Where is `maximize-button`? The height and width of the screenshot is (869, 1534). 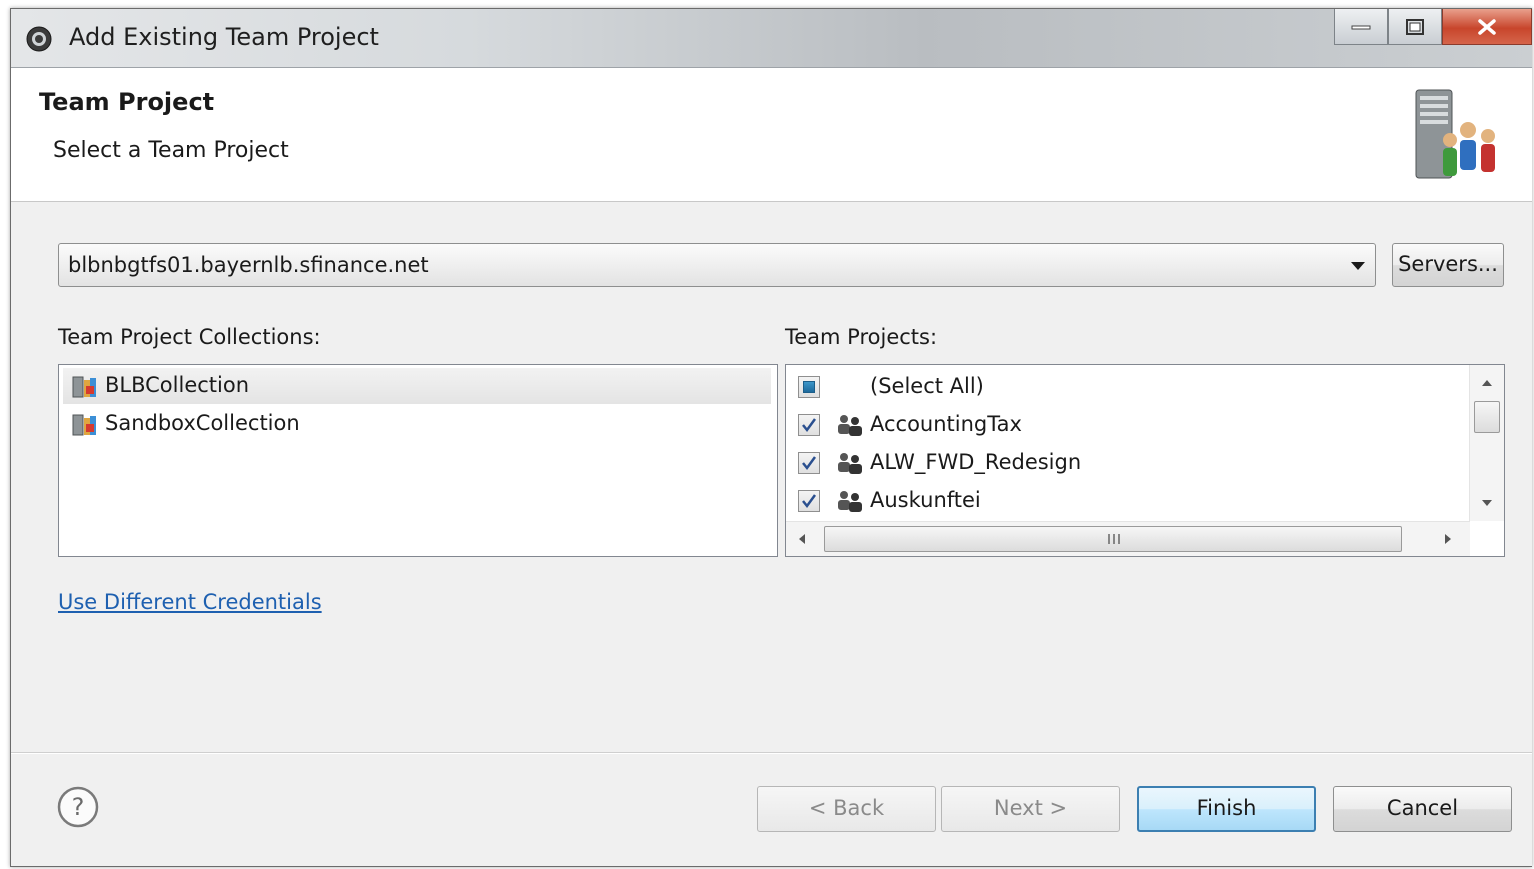 maximize-button is located at coordinates (1415, 27).